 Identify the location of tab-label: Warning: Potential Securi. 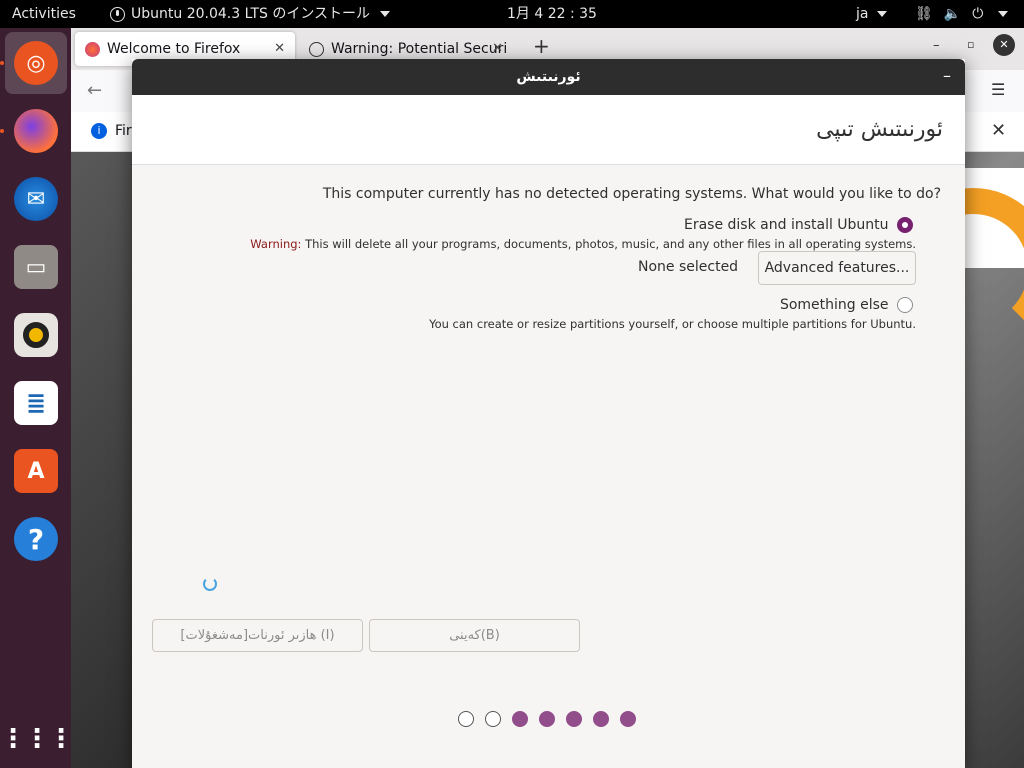
(419, 49).